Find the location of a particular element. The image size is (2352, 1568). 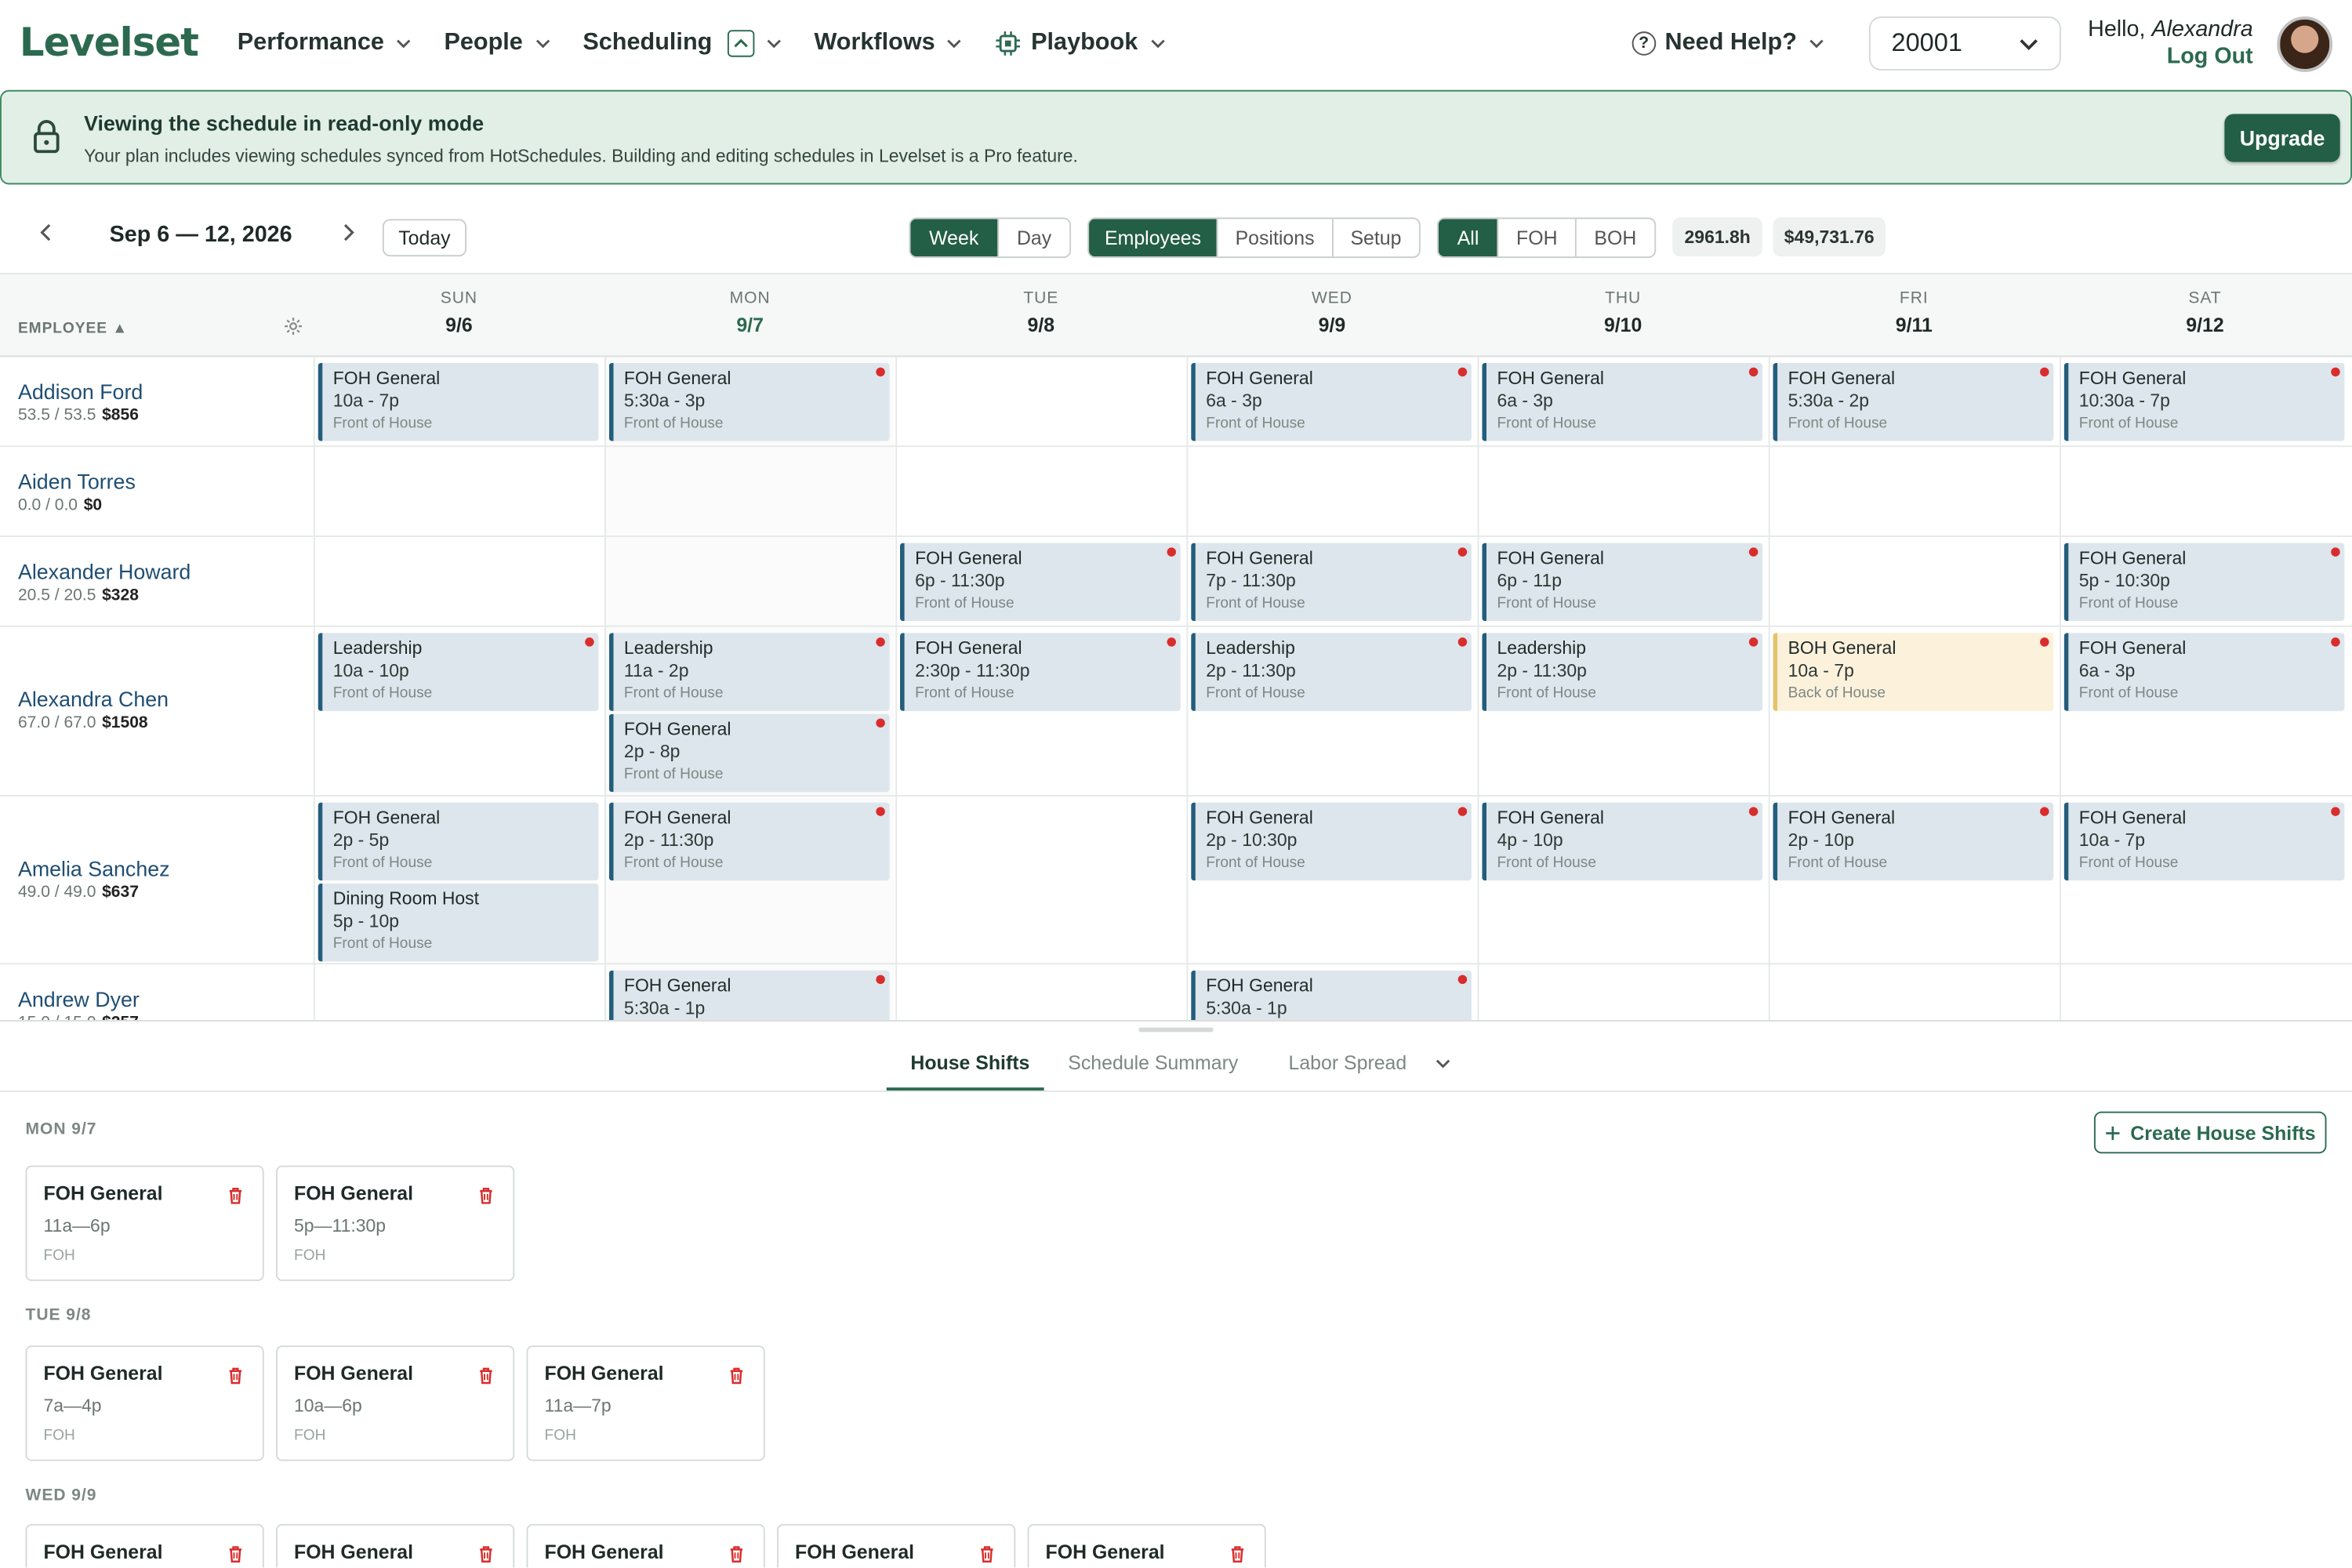

nav-workflows: Workflows is located at coordinates (888, 43).